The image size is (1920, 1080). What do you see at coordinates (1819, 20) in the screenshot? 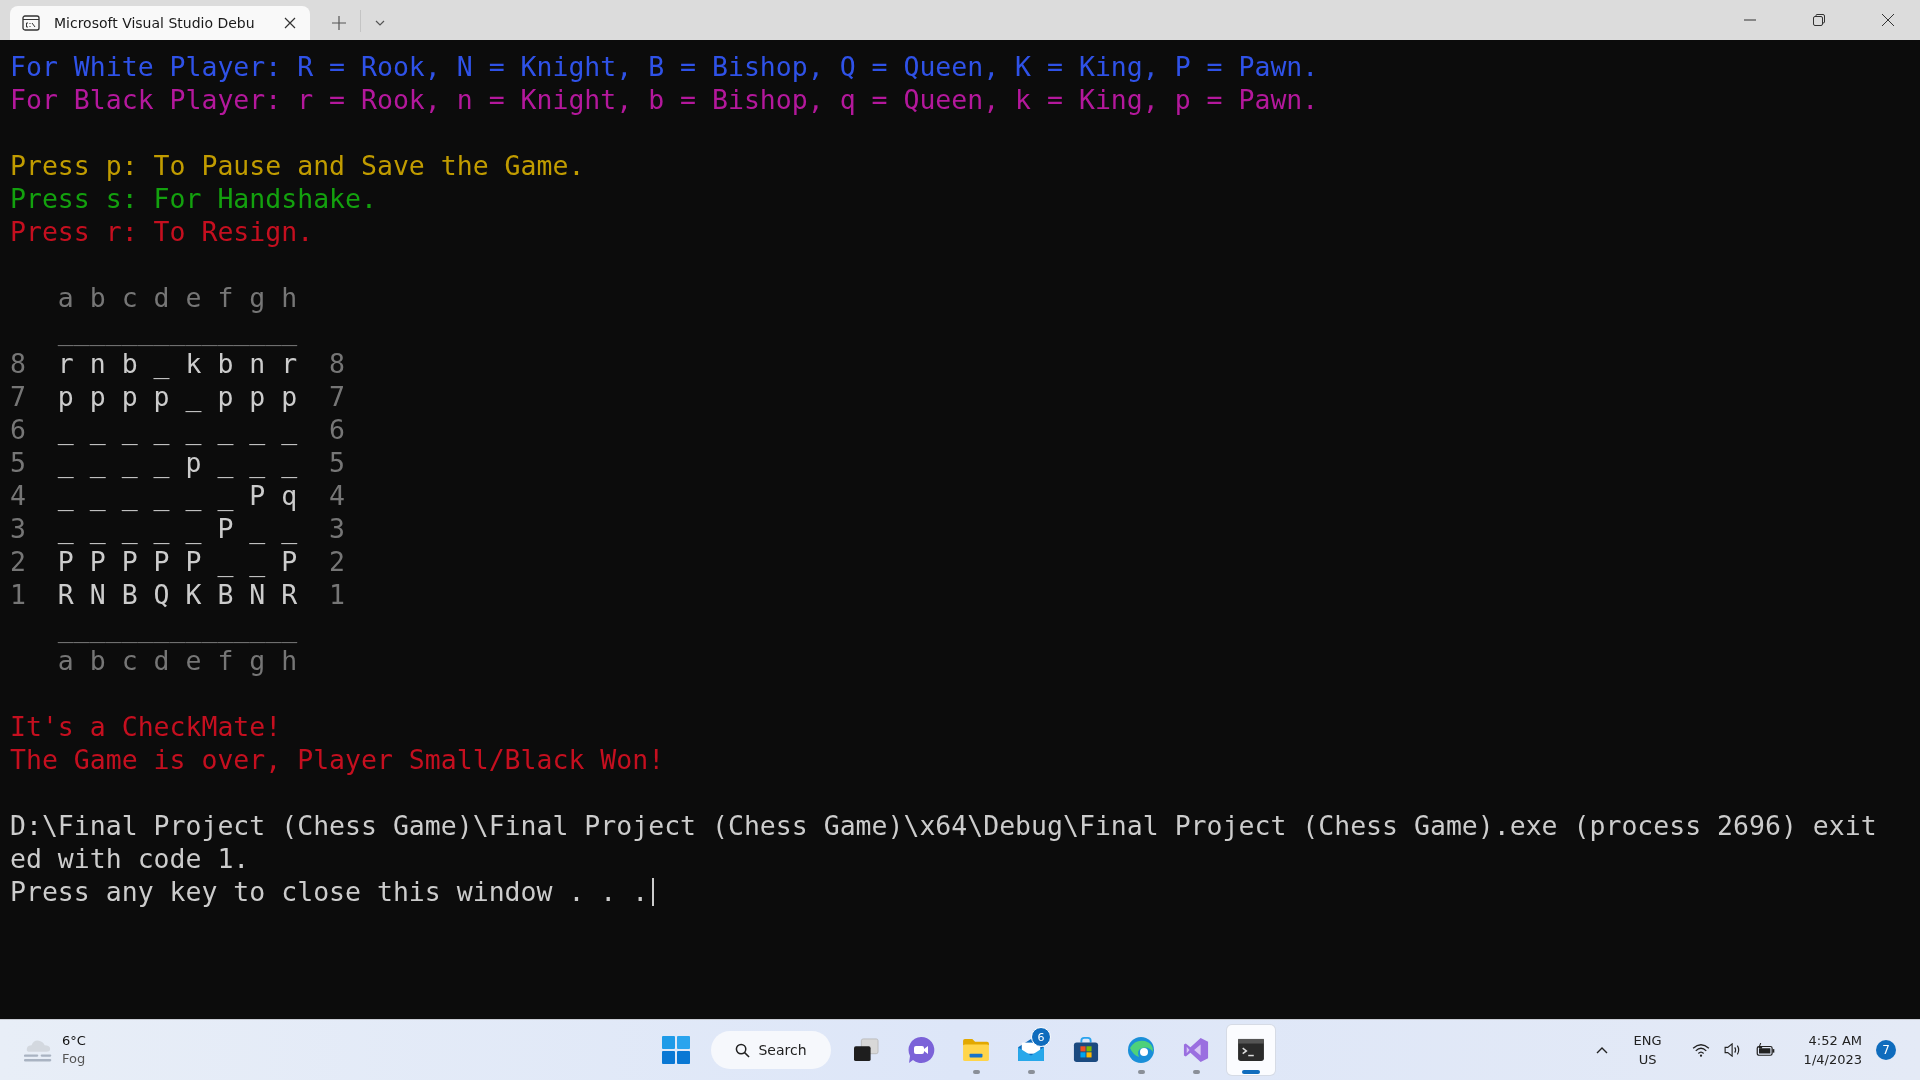
I see `restore-icon` at bounding box center [1819, 20].